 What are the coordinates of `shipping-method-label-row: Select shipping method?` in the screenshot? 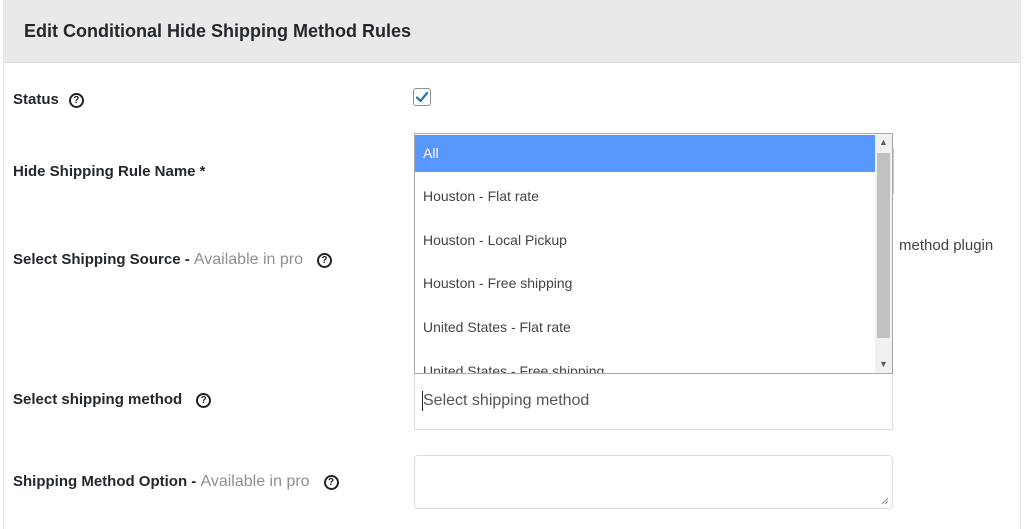 It's located at (112, 399).